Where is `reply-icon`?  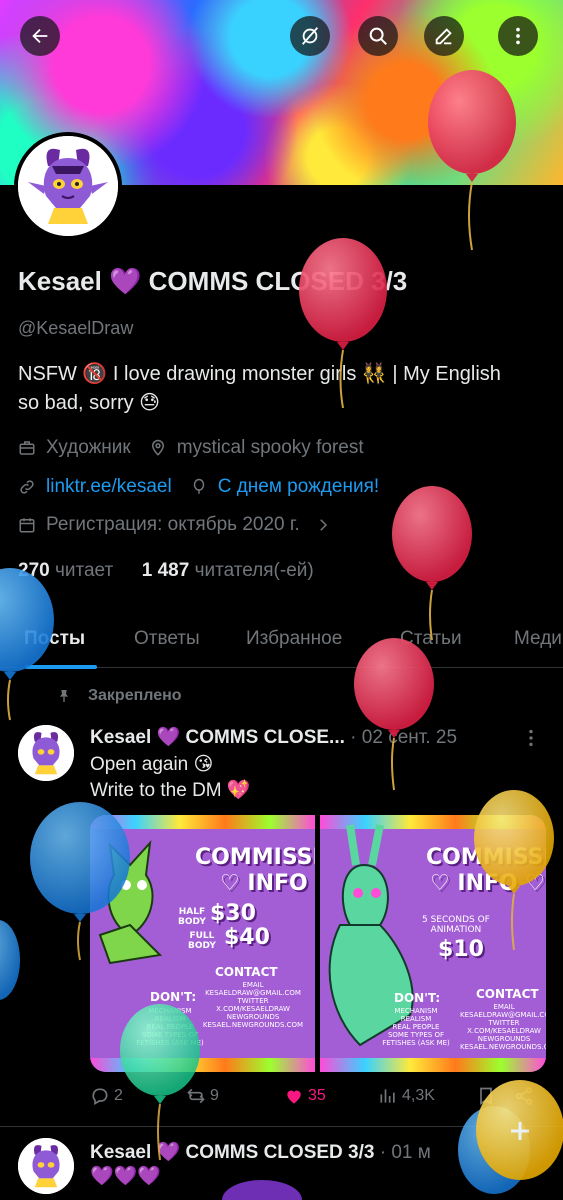
reply-icon is located at coordinates (100, 1096).